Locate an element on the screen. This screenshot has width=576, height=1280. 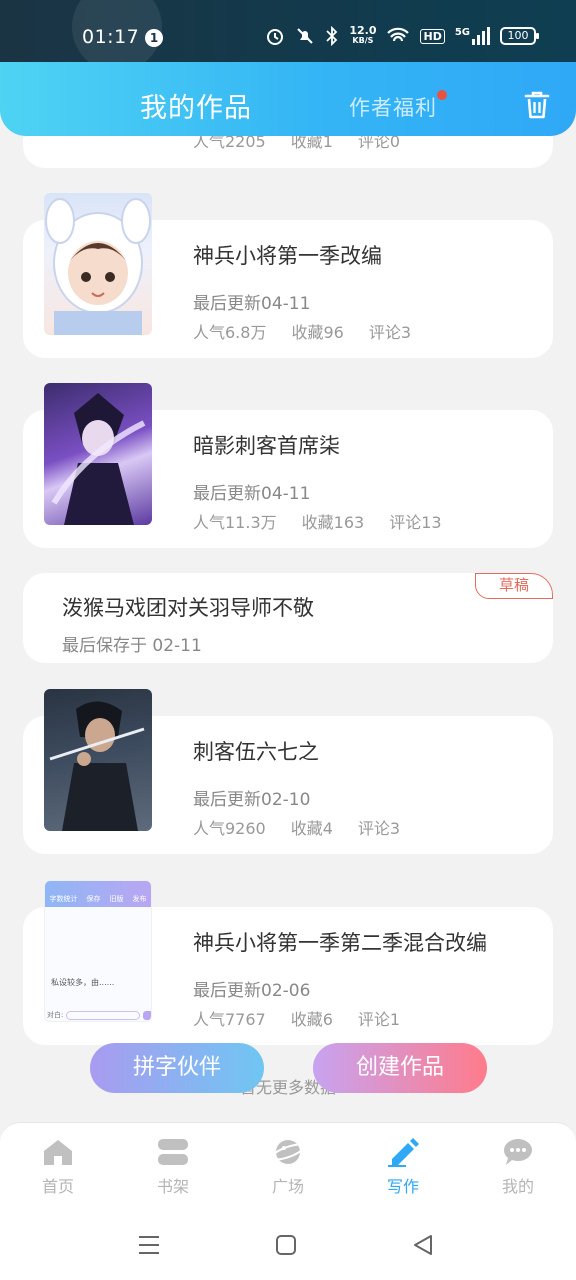
pen-icon is located at coordinates (403, 1152).